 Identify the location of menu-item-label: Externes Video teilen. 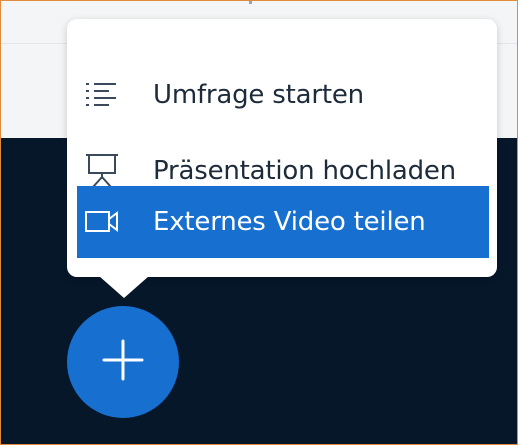
(289, 222).